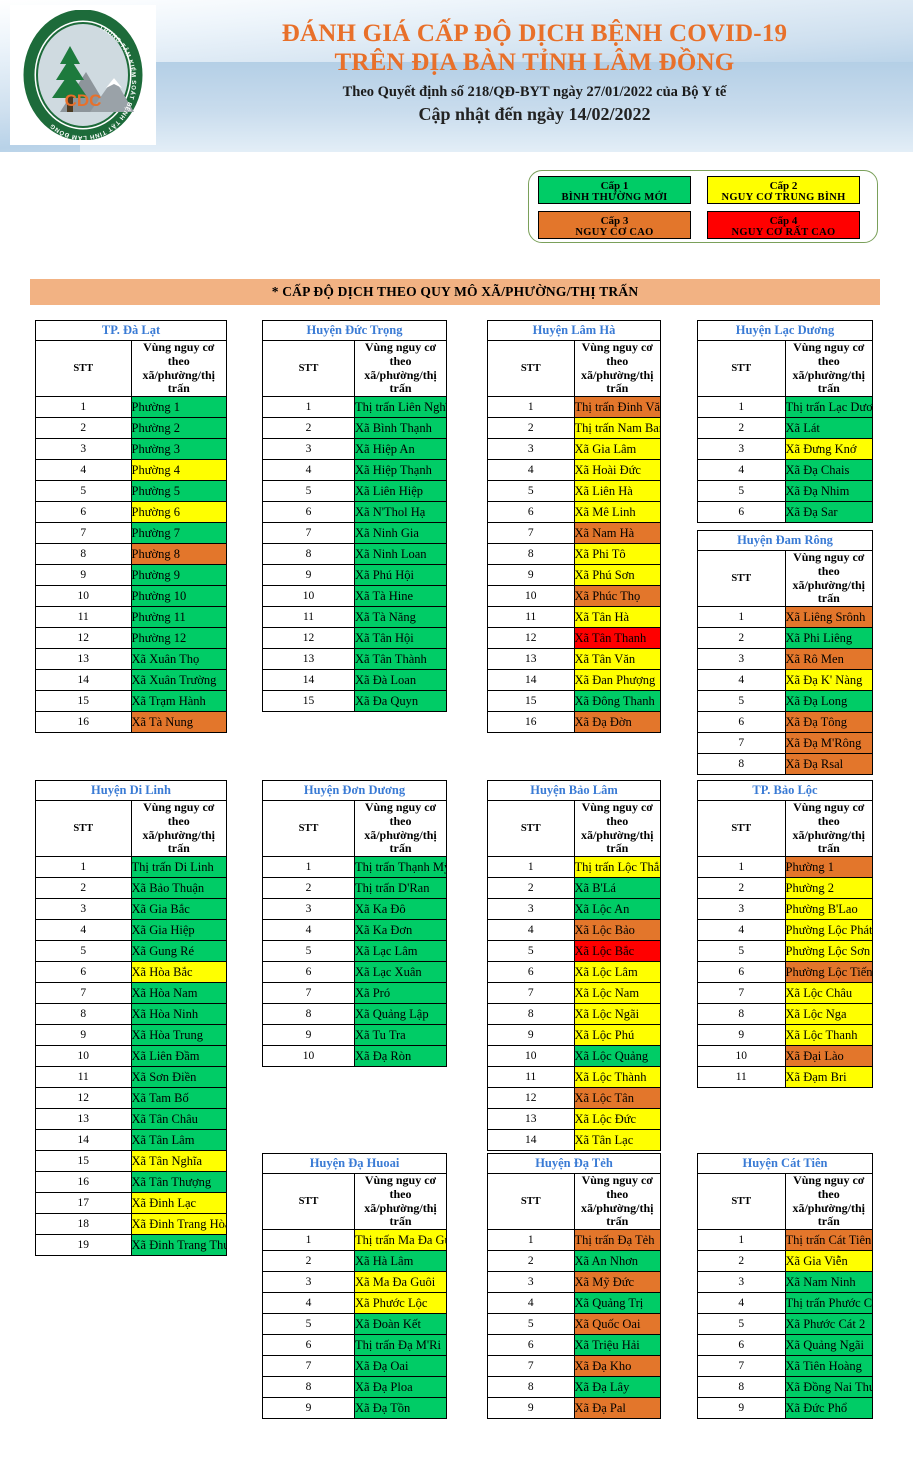 The image size is (913, 1481). Describe the element at coordinates (614, 198) in the screenshot. I see `legend-level-desc-1: BÌNH THƯỜNG MỚI` at that location.